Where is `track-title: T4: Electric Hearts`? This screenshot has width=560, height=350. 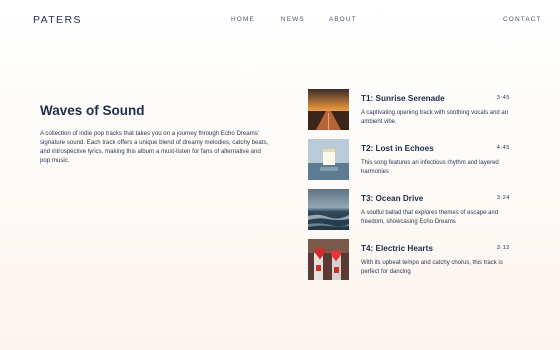
track-title: T4: Electric Hearts is located at coordinates (397, 248).